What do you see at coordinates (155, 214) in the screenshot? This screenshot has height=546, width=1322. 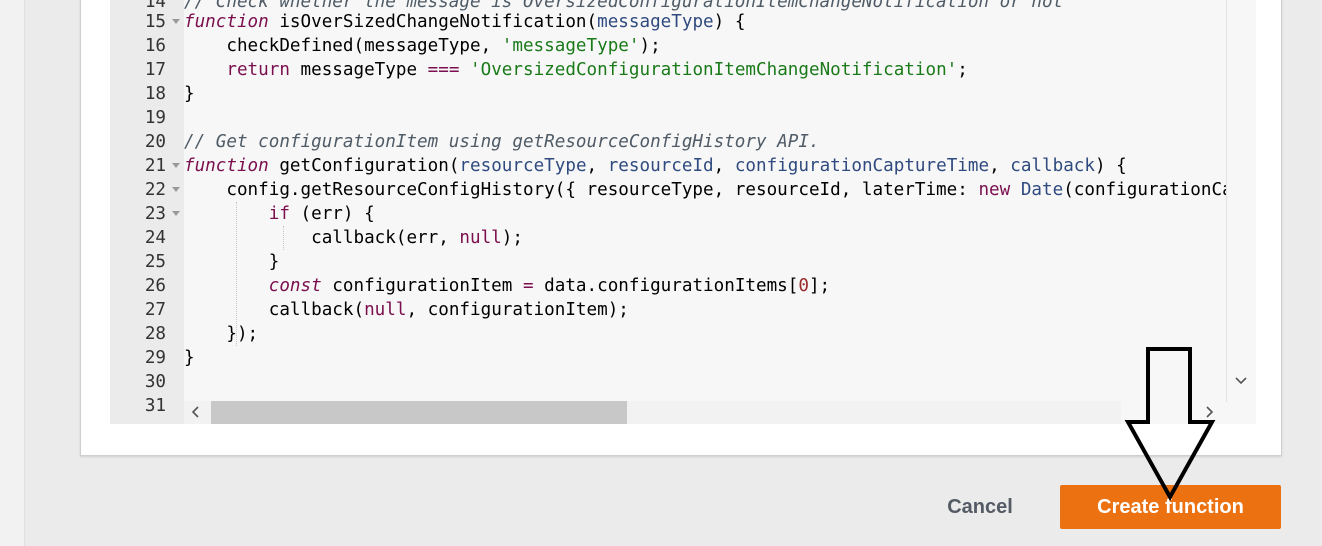 I see `line-number: 23` at bounding box center [155, 214].